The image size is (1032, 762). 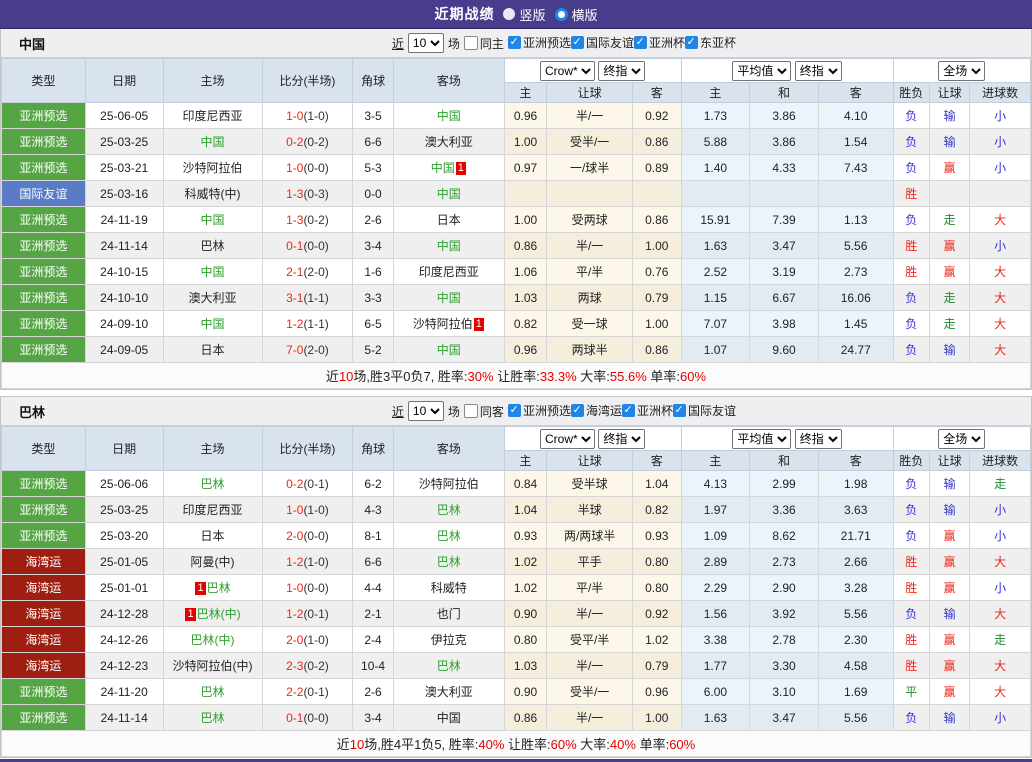 What do you see at coordinates (373, 509) in the screenshot?
I see `corner-score: 4-3` at bounding box center [373, 509].